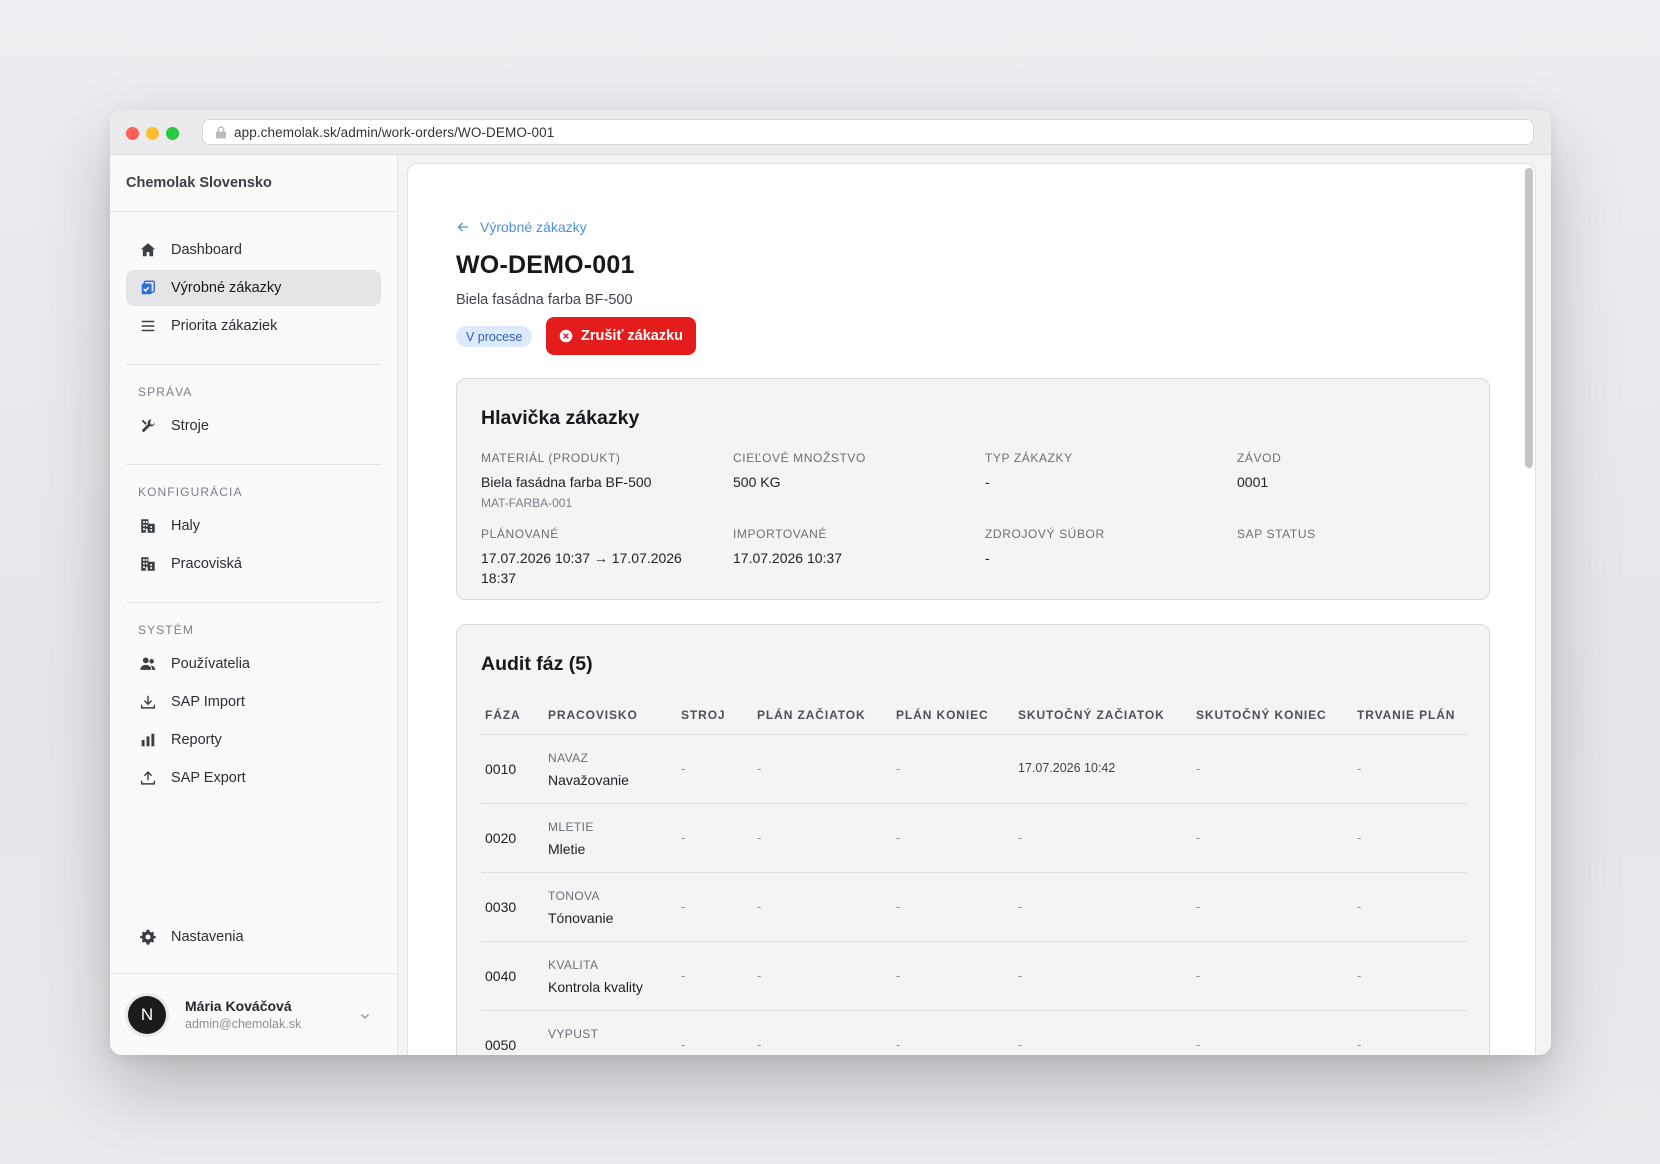  Describe the element at coordinates (1100, 547) in the screenshot. I see `field-source-file: ZDROJOVÝ SÚBOR -` at that location.